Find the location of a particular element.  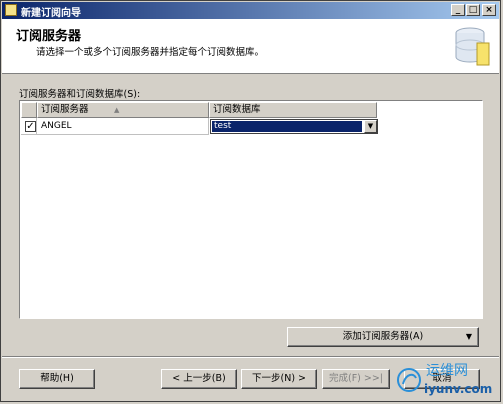

sort-ascending-icon: ▲ is located at coordinates (117, 110).